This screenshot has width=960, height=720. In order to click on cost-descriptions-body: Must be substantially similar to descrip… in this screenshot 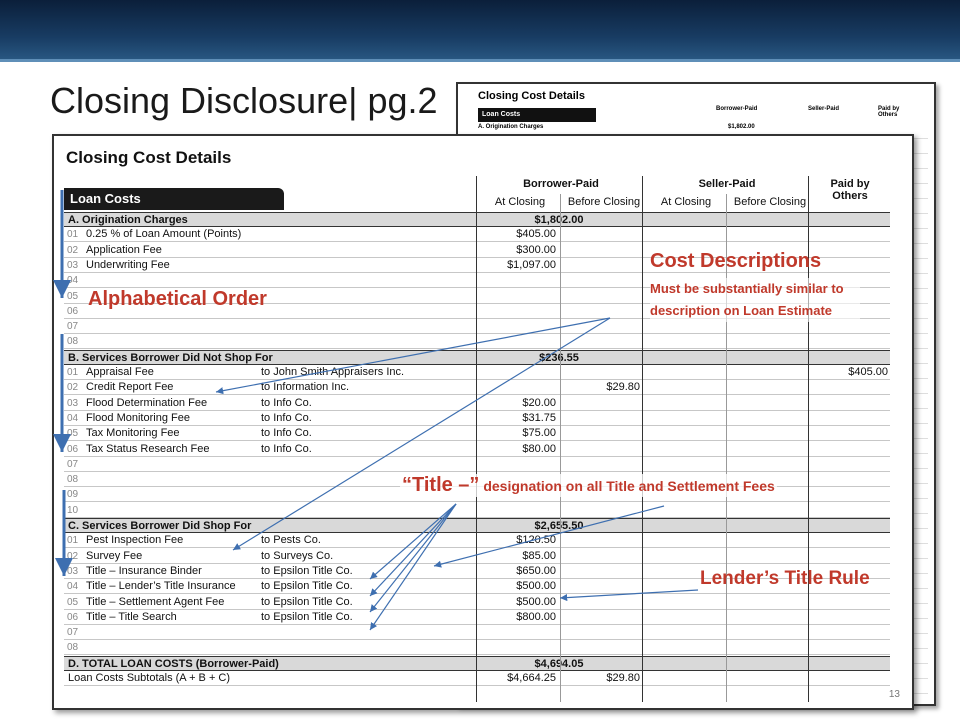, I will do `click(755, 300)`.